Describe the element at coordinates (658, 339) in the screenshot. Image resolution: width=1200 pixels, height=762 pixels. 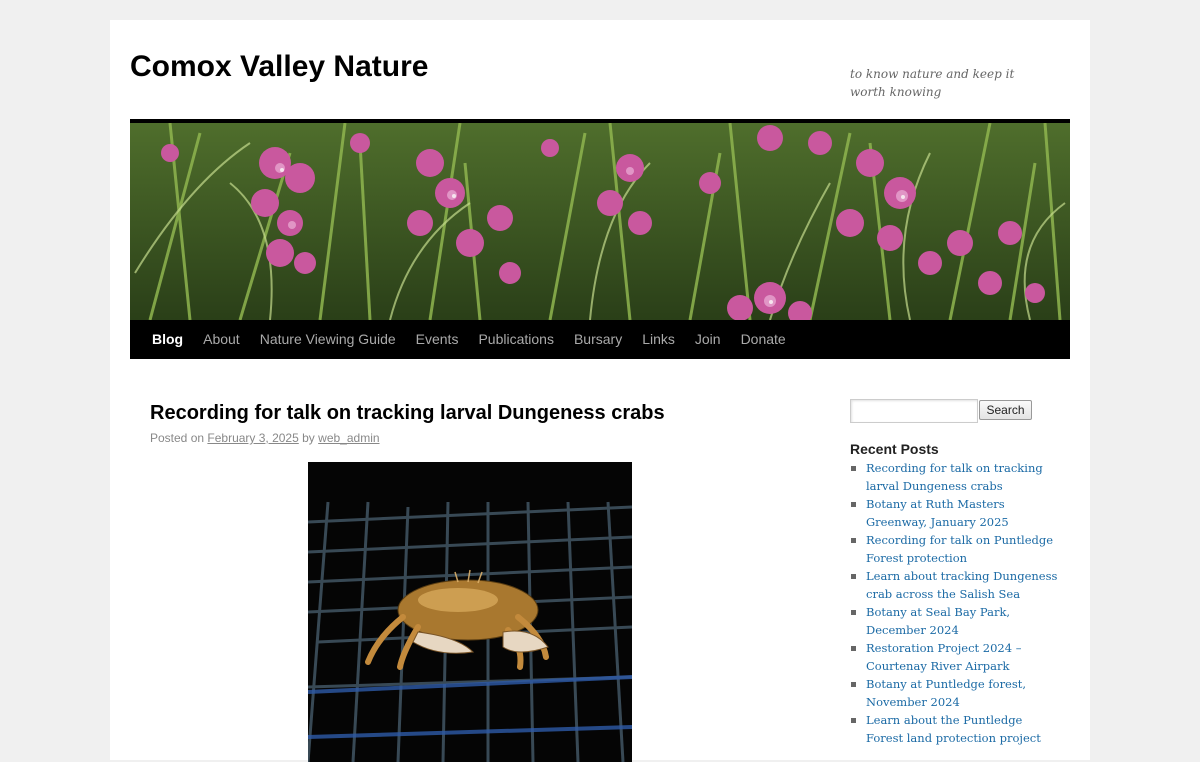
I see `nav-item-links: Links` at that location.